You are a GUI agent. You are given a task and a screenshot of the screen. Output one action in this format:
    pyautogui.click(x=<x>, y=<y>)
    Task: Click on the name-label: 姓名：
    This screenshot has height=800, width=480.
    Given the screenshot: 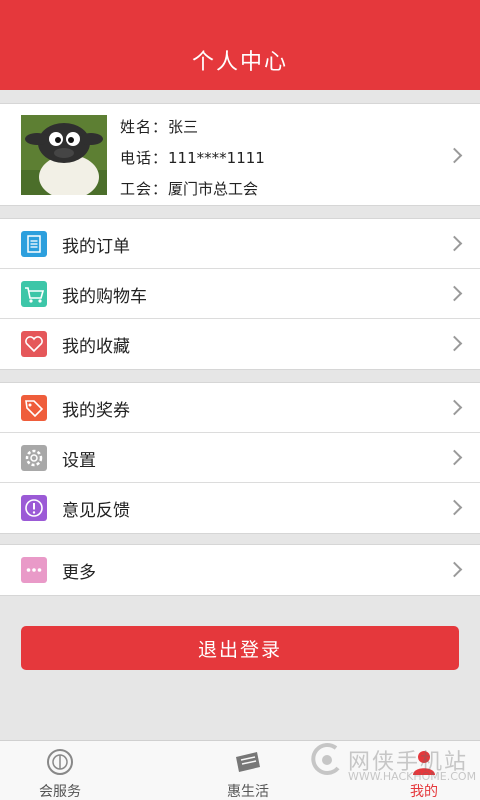 What is the action you would take?
    pyautogui.click(x=144, y=127)
    